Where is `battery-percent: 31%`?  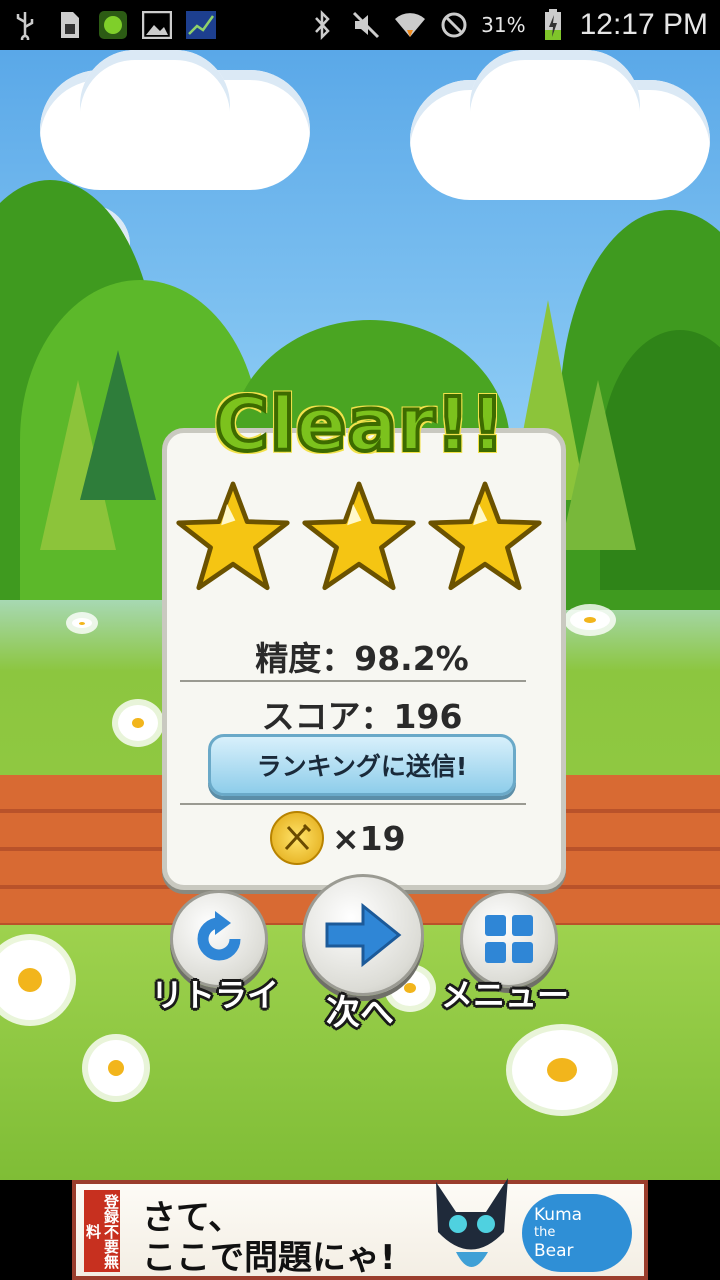
battery-percent: 31% is located at coordinates (503, 25).